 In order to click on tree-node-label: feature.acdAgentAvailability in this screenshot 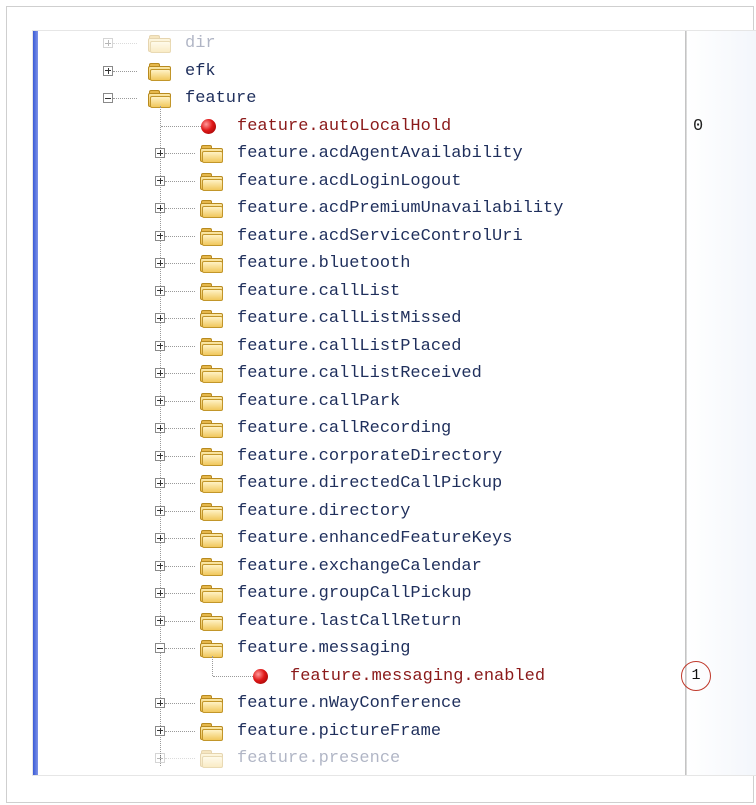, I will do `click(380, 153)`.